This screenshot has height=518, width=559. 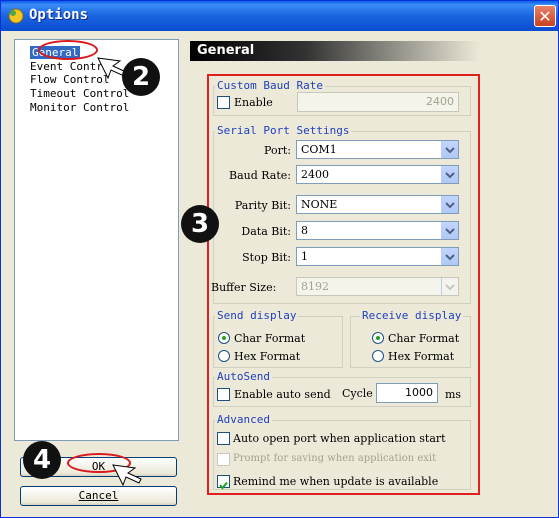 What do you see at coordinates (279, 16) in the screenshot?
I see `title-bar: Options ✕` at bounding box center [279, 16].